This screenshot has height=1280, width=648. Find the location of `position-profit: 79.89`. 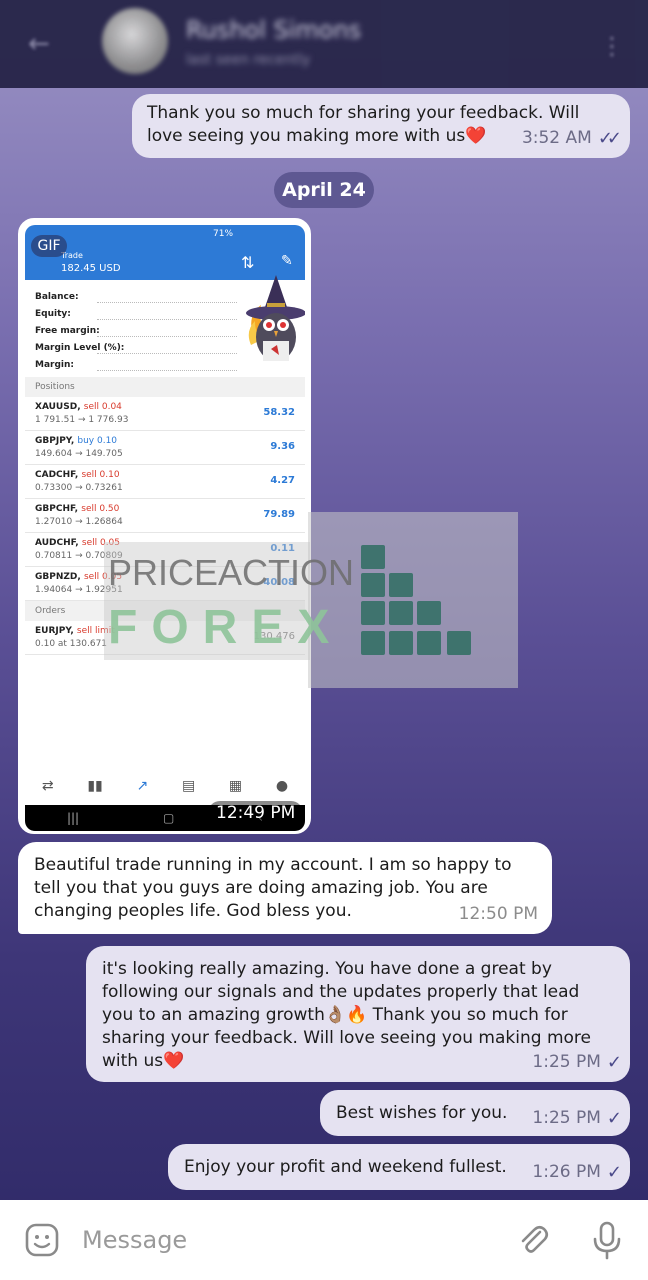

position-profit: 79.89 is located at coordinates (279, 514).